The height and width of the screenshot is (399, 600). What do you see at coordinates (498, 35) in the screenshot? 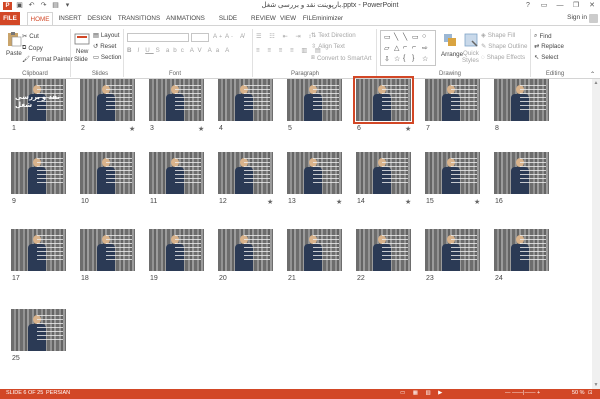
I see `shape-fill-button: ◈ Shape Fill` at bounding box center [498, 35].